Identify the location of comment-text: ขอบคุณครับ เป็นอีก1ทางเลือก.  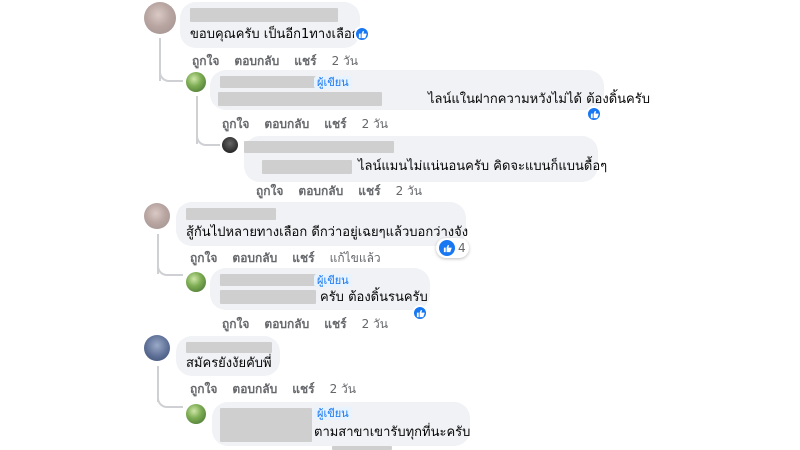
(275, 34).